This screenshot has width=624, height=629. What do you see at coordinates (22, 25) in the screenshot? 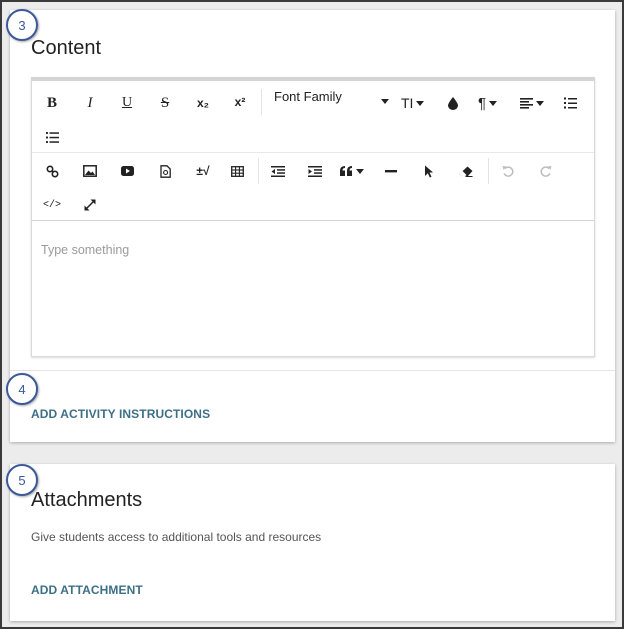
I see `step-badge-3: 3` at bounding box center [22, 25].